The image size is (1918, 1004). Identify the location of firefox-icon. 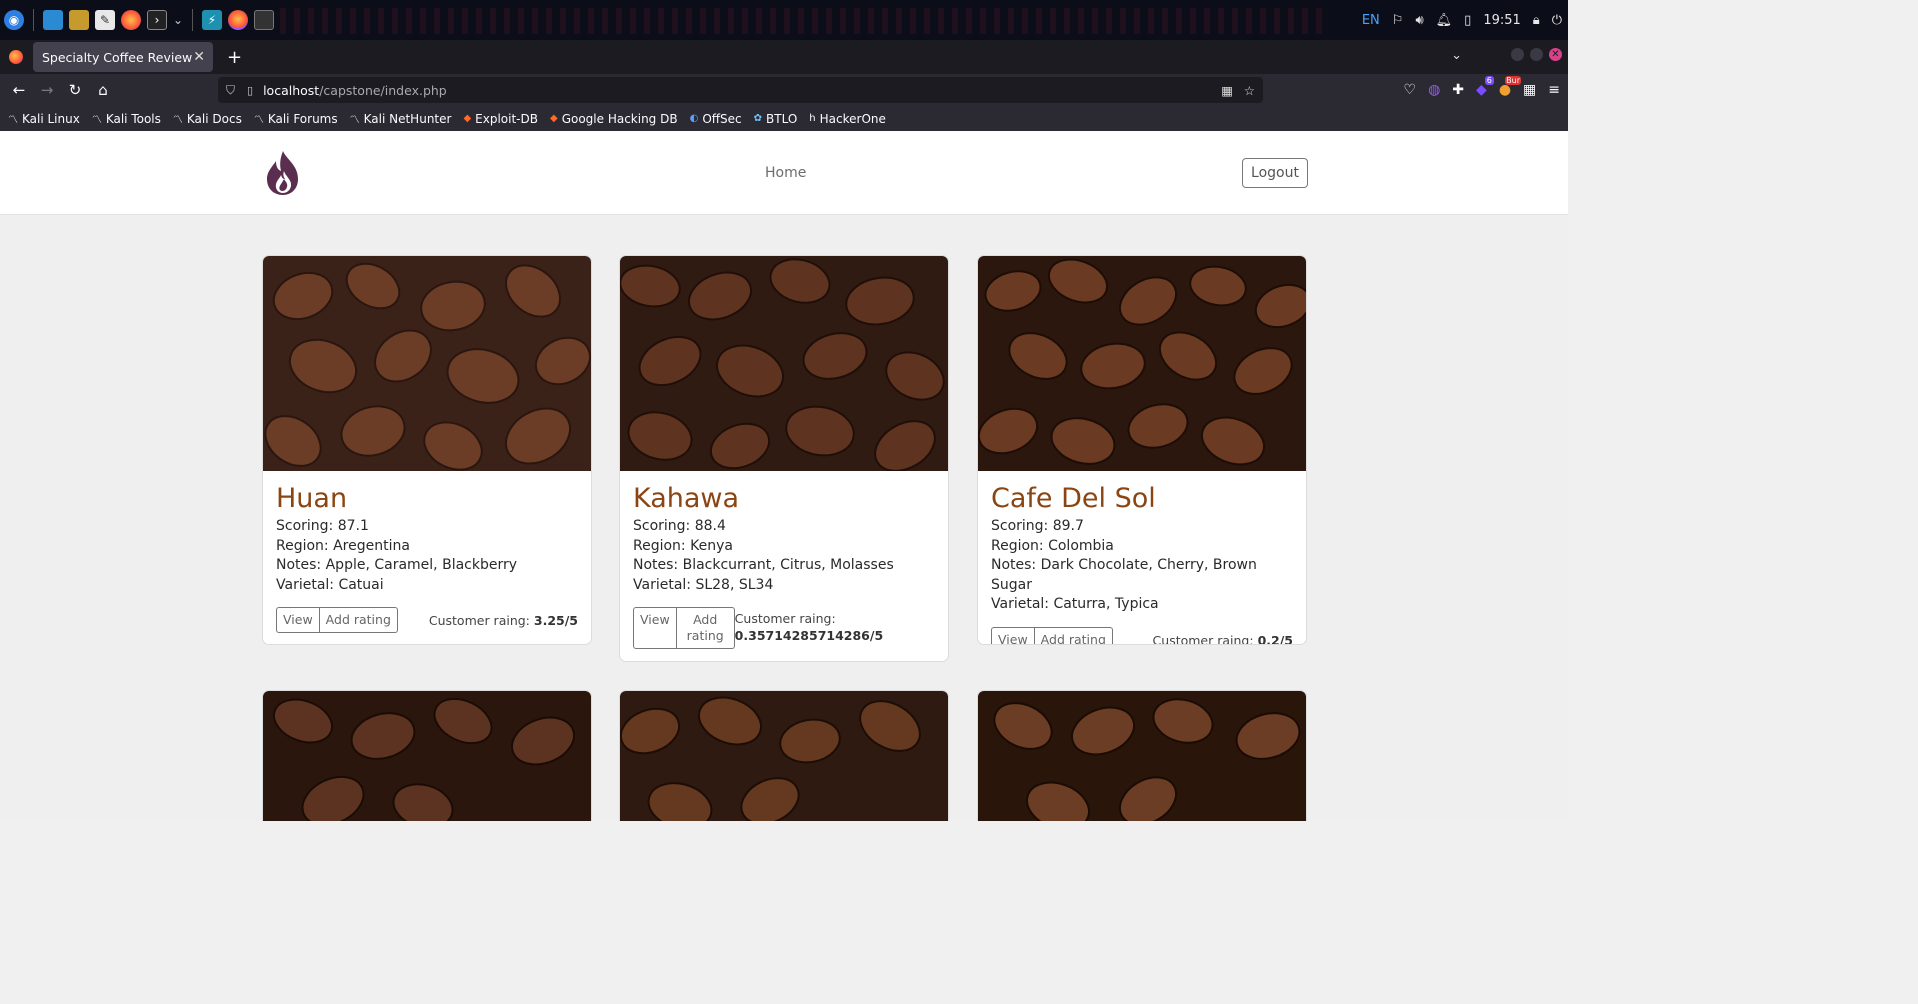
(131, 20).